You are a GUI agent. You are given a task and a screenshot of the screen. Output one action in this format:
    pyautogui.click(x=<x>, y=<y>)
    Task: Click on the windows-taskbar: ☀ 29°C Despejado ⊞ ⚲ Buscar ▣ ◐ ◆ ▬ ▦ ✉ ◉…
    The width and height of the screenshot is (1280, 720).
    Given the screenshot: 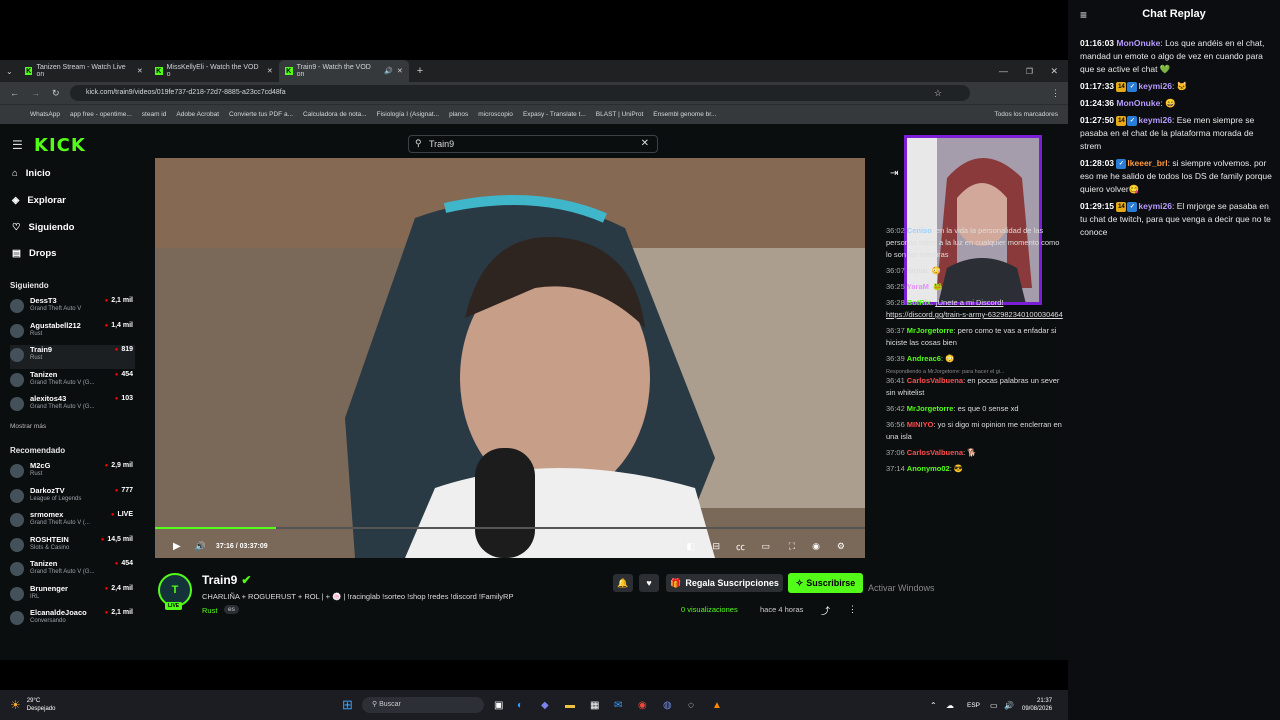 What is the action you would take?
    pyautogui.click(x=534, y=705)
    